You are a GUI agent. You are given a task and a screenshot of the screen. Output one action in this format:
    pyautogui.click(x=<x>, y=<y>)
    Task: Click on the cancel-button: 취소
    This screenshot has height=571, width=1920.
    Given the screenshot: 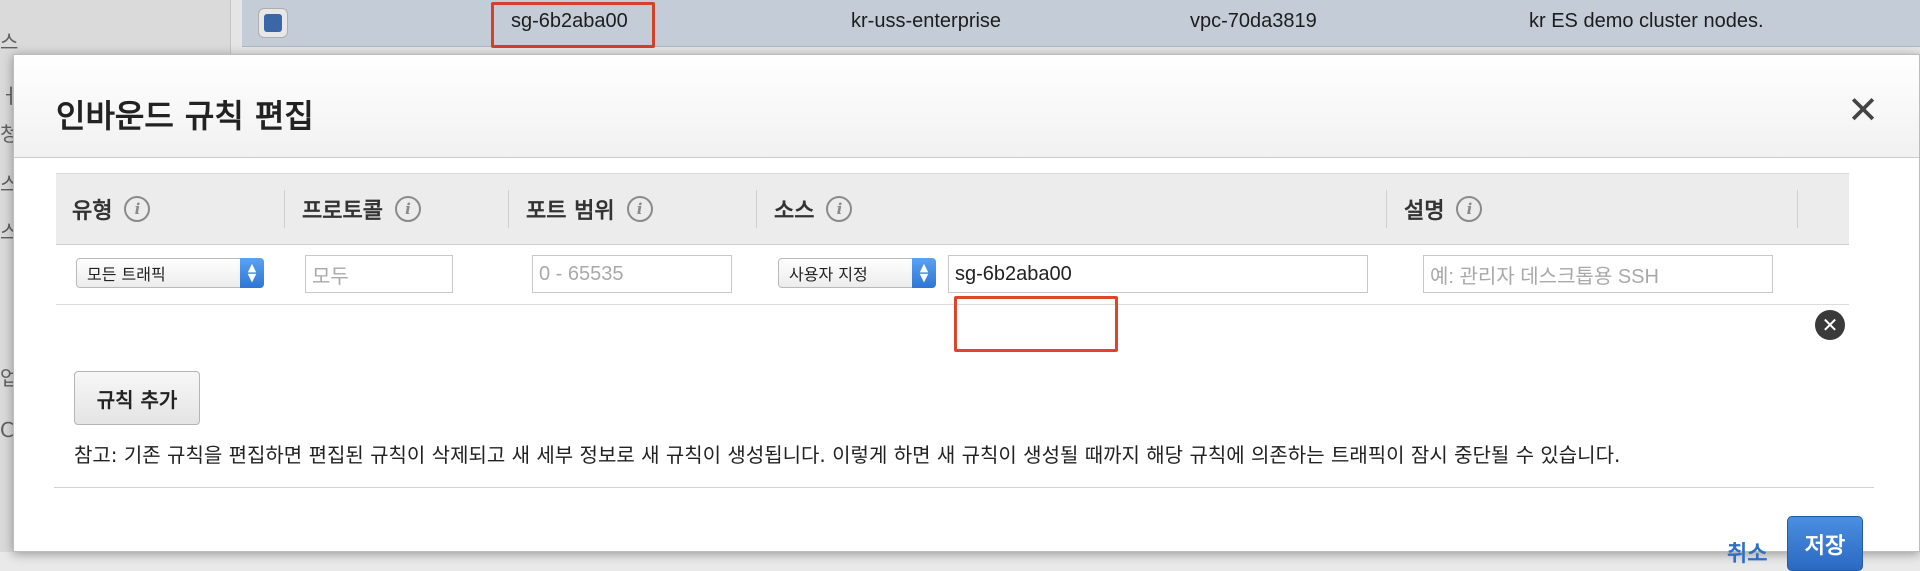 What is the action you would take?
    pyautogui.click(x=1747, y=552)
    